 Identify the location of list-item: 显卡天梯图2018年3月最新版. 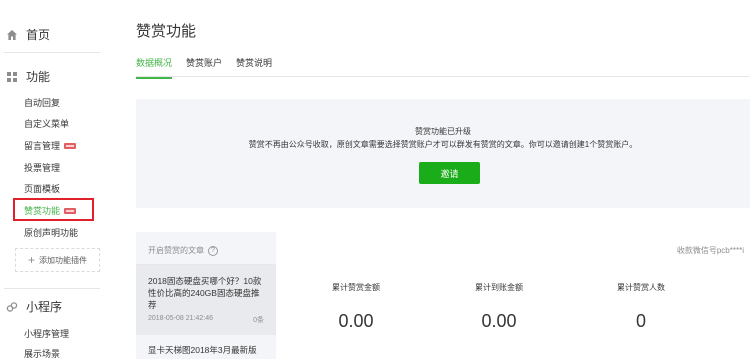
(206, 350).